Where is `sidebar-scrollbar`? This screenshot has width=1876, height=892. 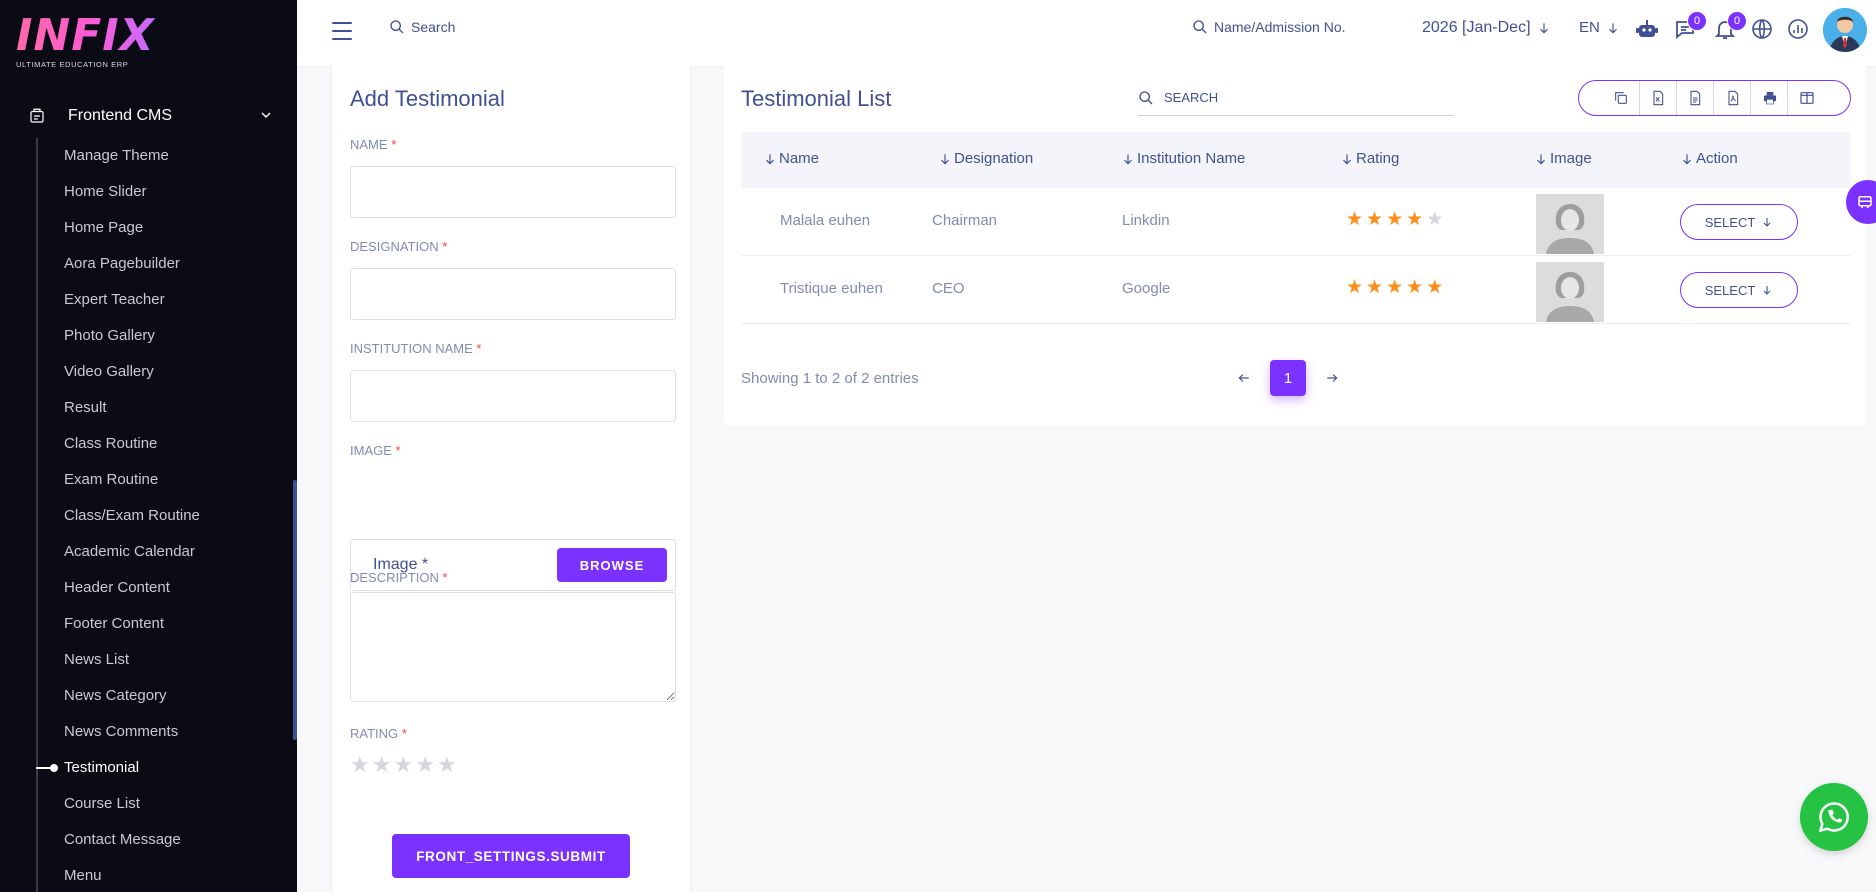
sidebar-scrollbar is located at coordinates (295, 610).